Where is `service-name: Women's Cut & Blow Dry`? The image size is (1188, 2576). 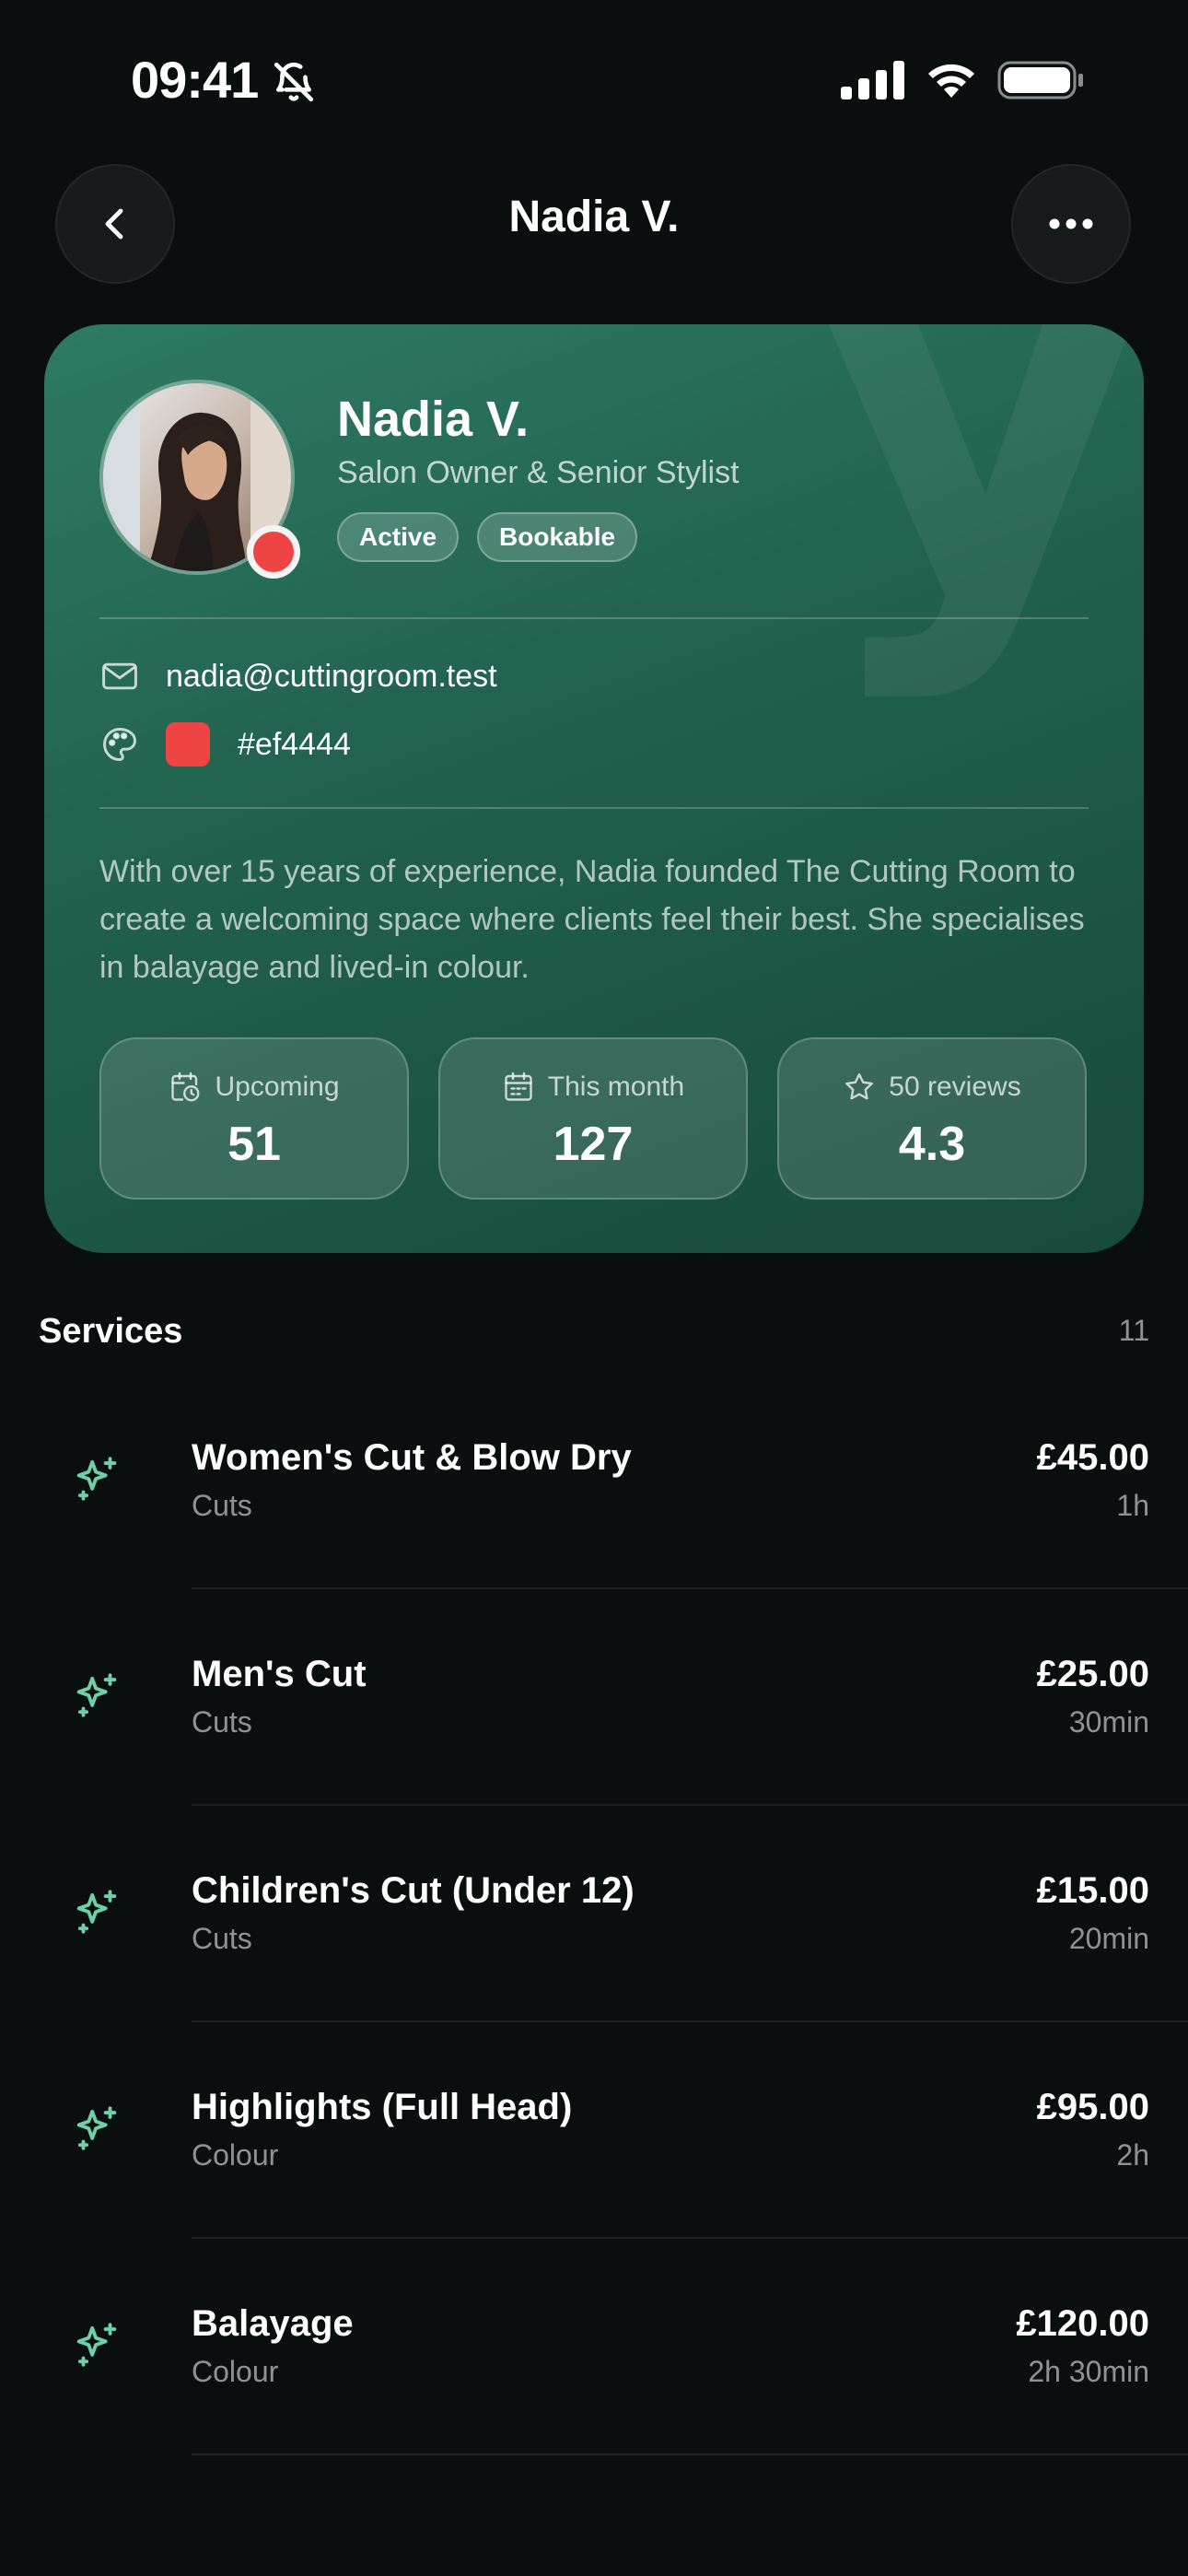
service-name: Women's Cut & Blow Dry is located at coordinates (412, 1457).